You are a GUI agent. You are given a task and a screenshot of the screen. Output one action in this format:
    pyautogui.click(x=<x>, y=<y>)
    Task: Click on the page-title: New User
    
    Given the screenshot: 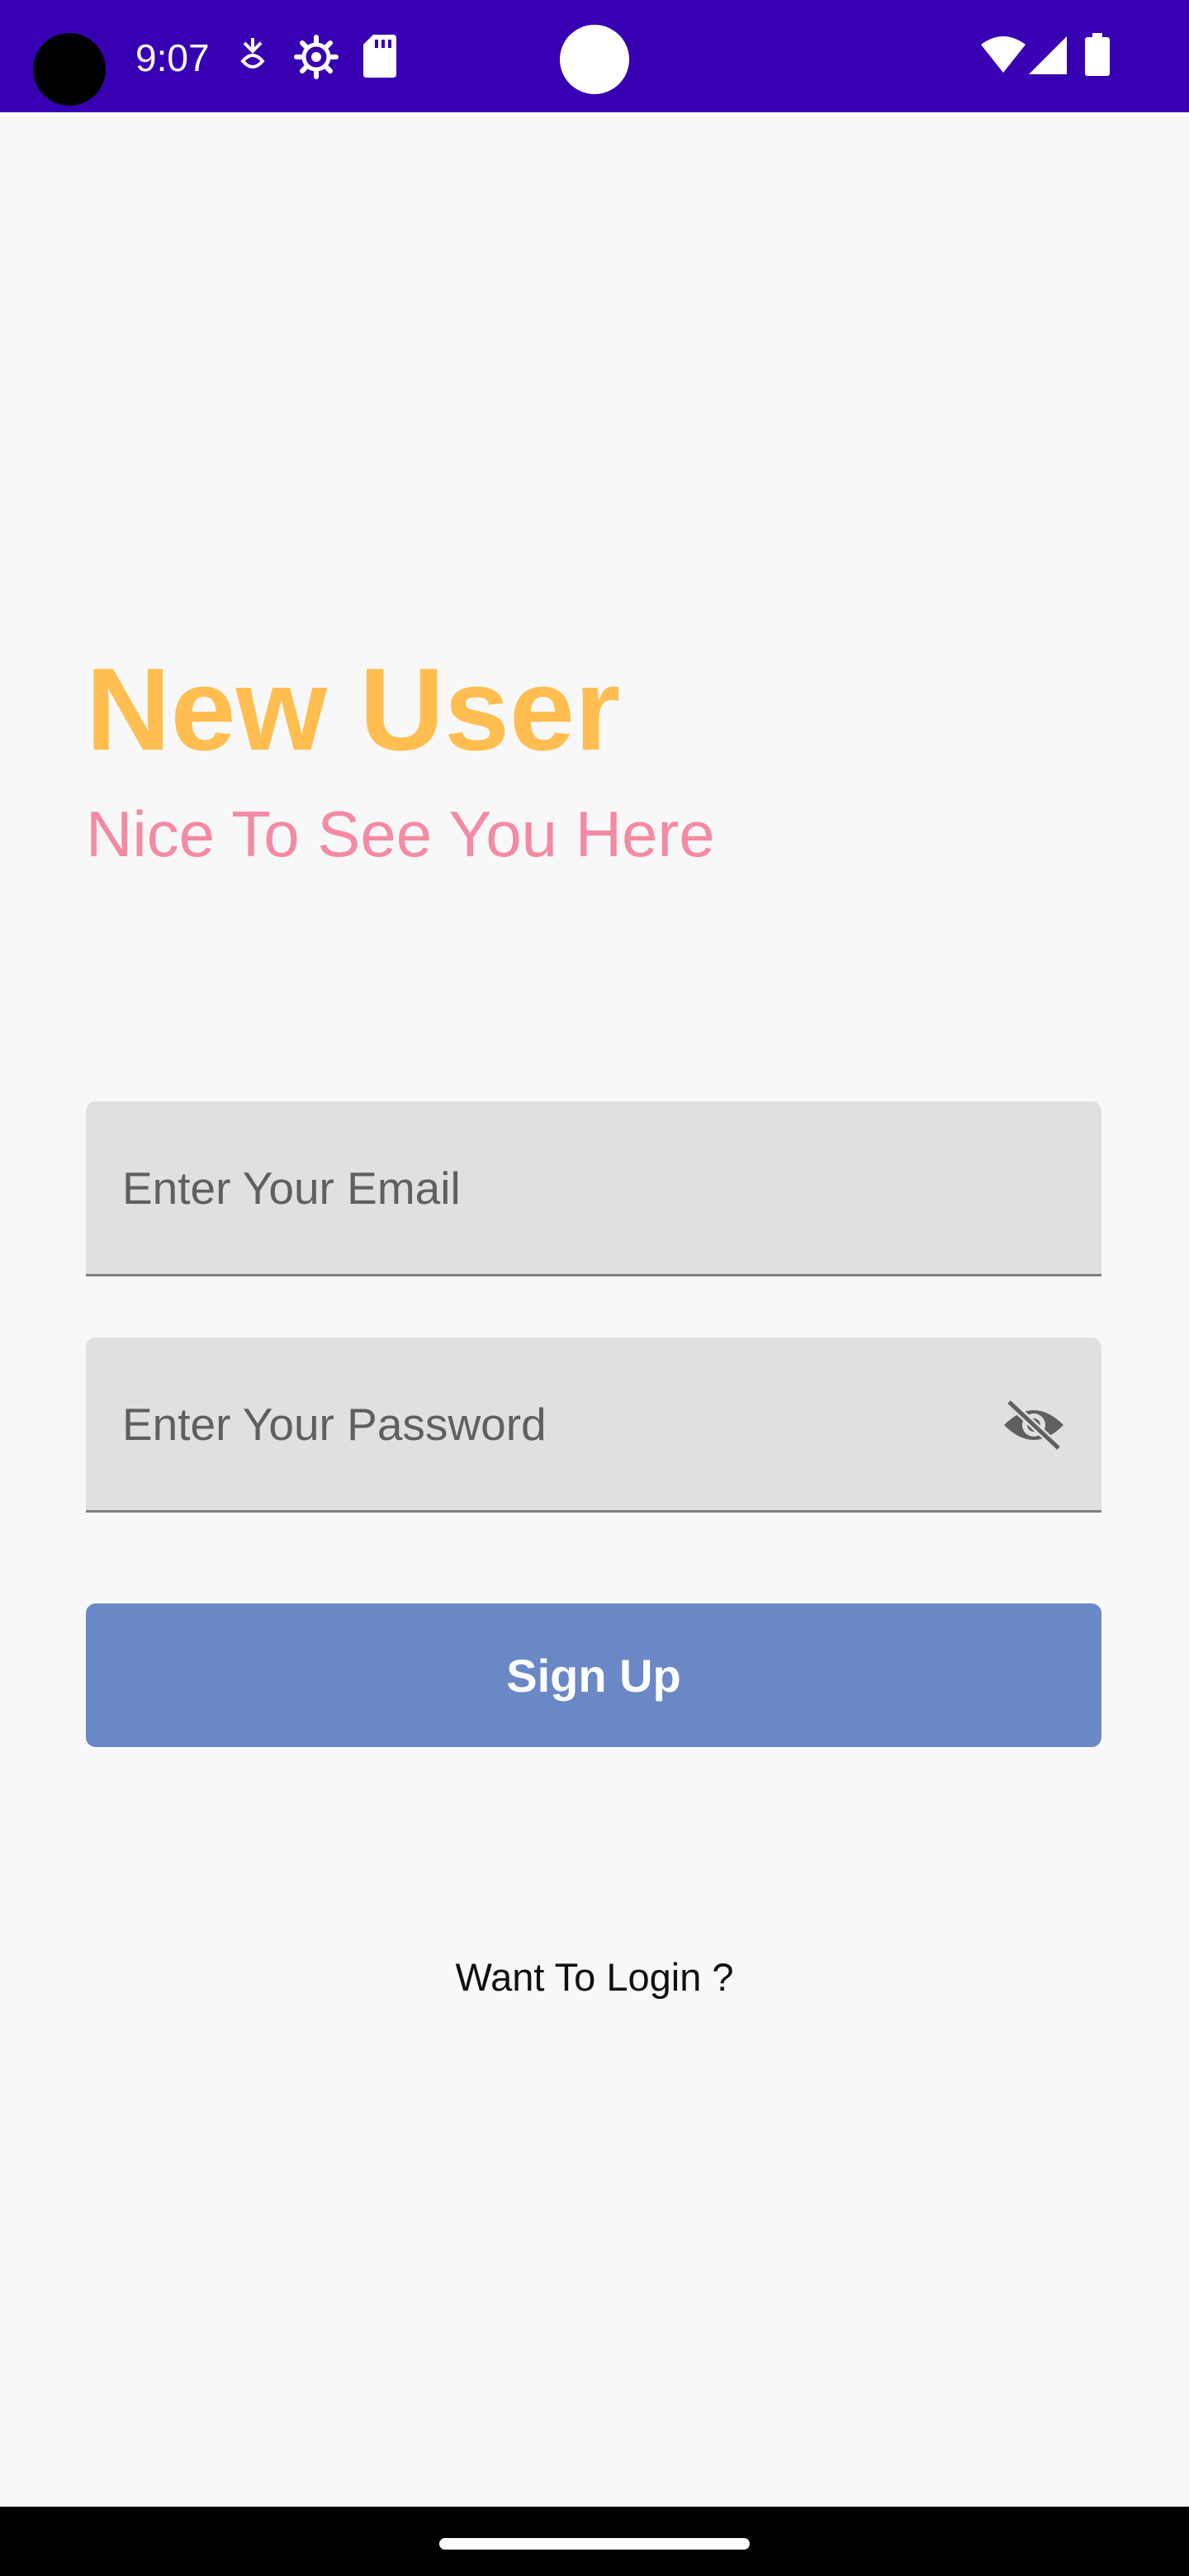 What is the action you would take?
    pyautogui.click(x=353, y=709)
    